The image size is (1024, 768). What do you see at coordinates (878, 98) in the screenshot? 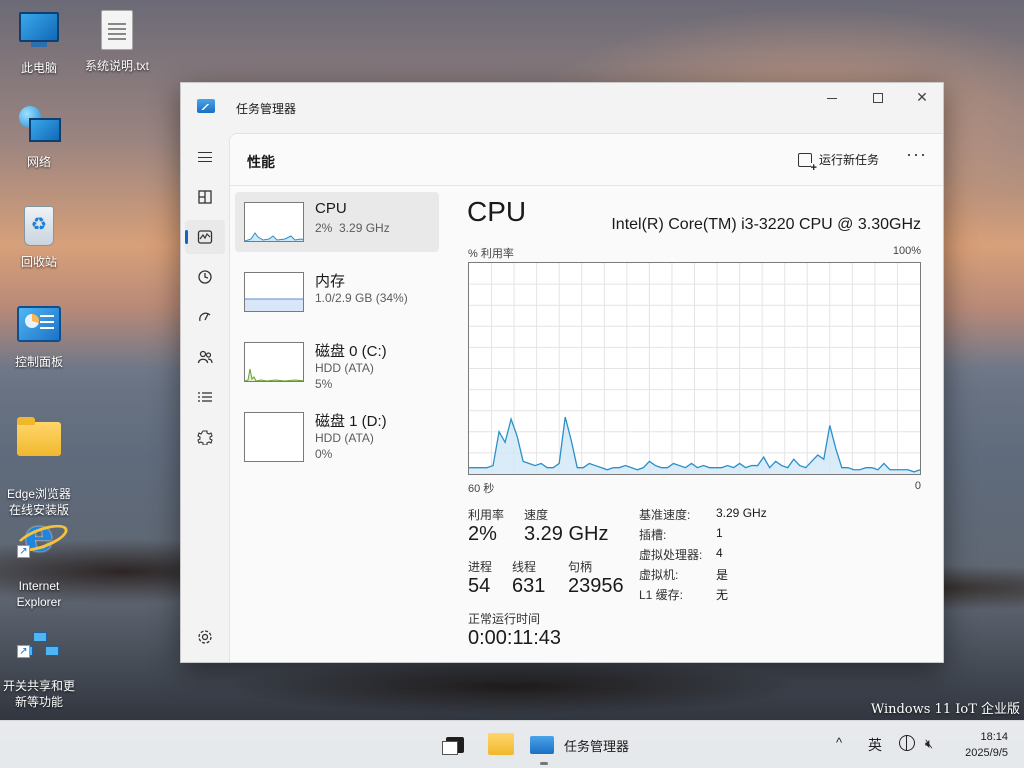
I see `maximize-button` at bounding box center [878, 98].